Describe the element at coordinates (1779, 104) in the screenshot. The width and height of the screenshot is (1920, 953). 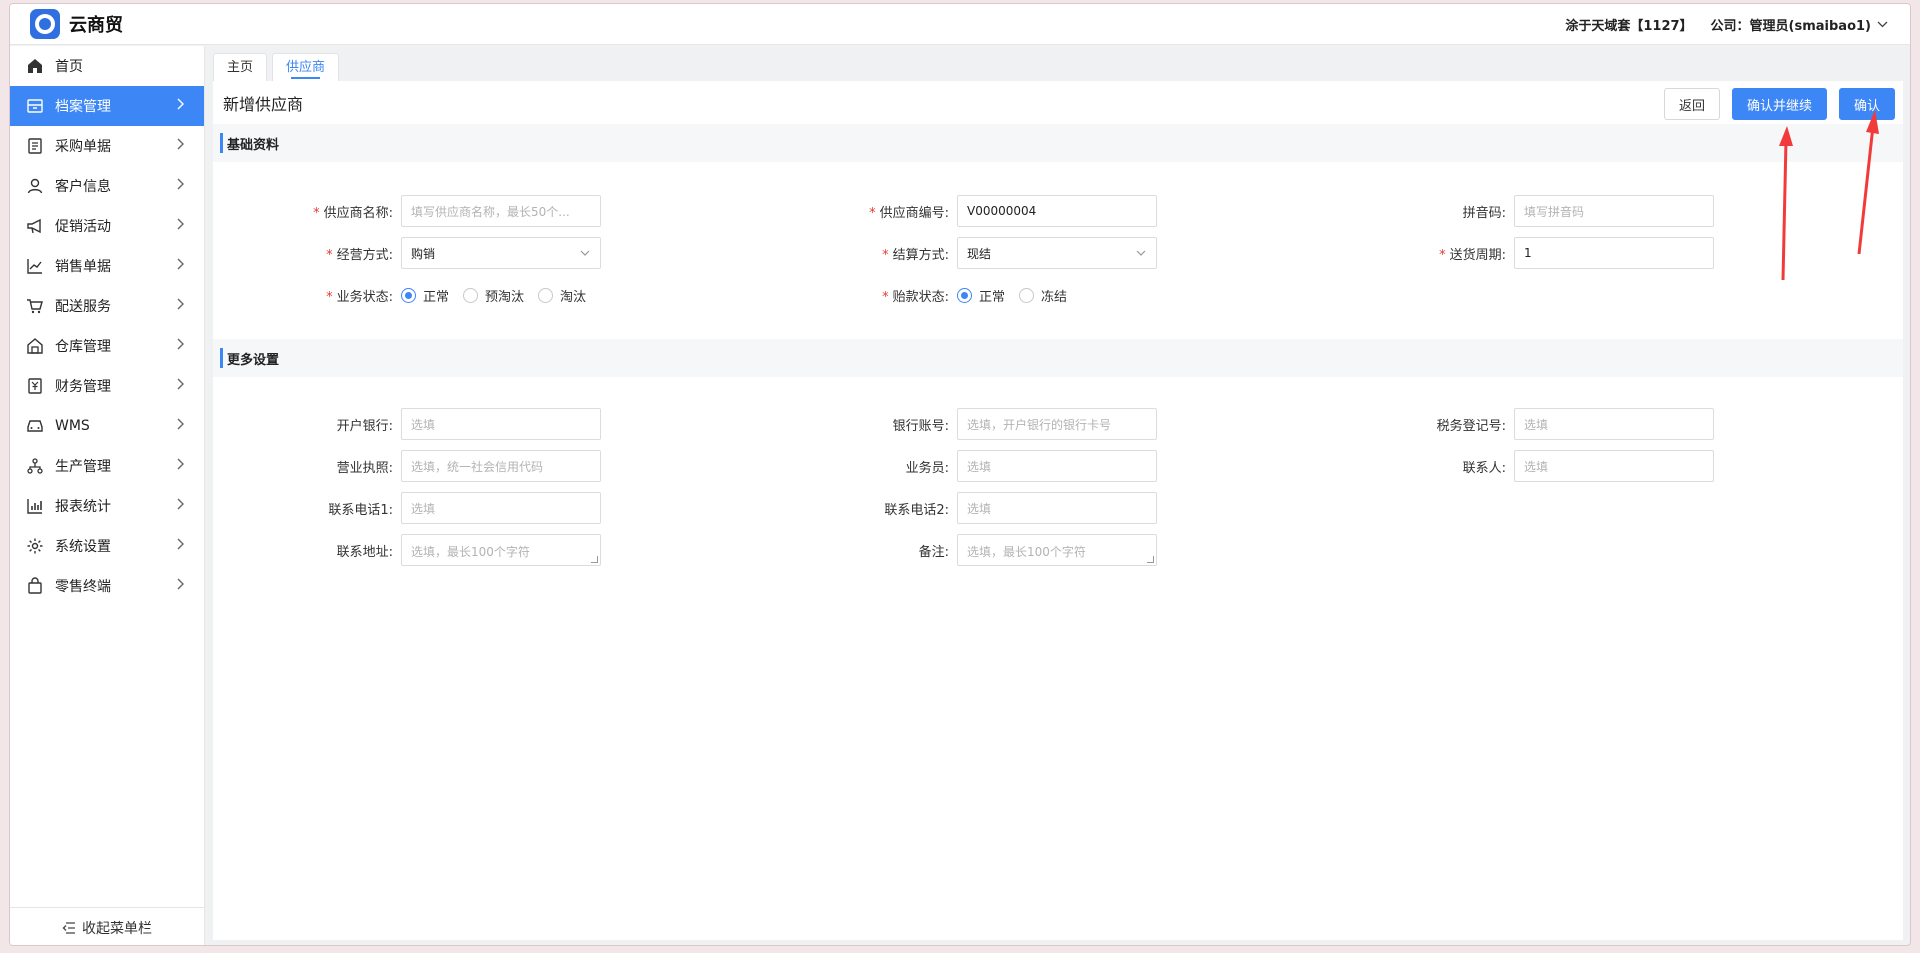
I see `confirm-continue-button: 确认并继续` at that location.